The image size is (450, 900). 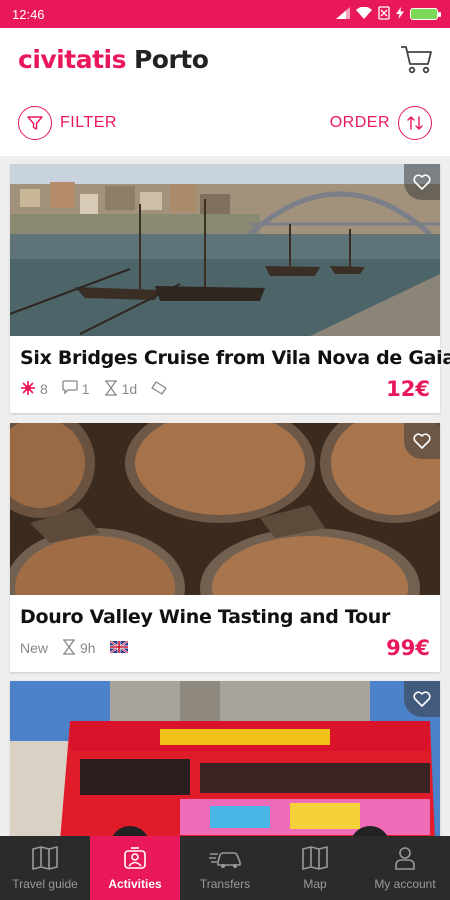 I want to click on activity-price: 99€, so click(x=408, y=648).